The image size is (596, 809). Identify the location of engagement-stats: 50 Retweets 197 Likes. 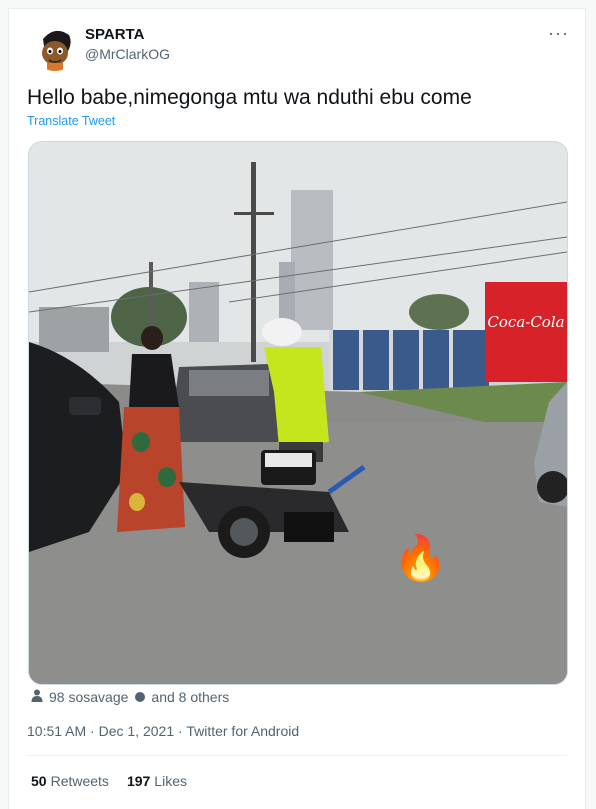
(109, 781).